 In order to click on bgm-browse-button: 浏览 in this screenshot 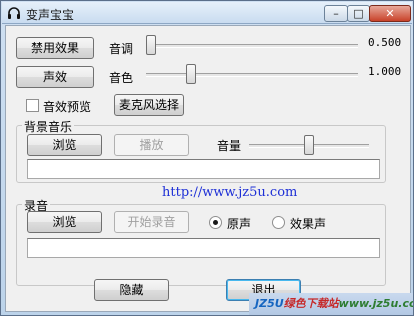, I will do `click(64, 145)`.